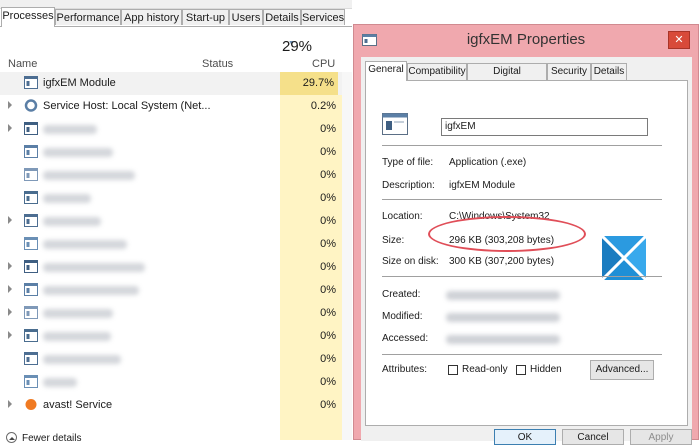 This screenshot has width=699, height=445. I want to click on apply-button: Apply, so click(661, 437).